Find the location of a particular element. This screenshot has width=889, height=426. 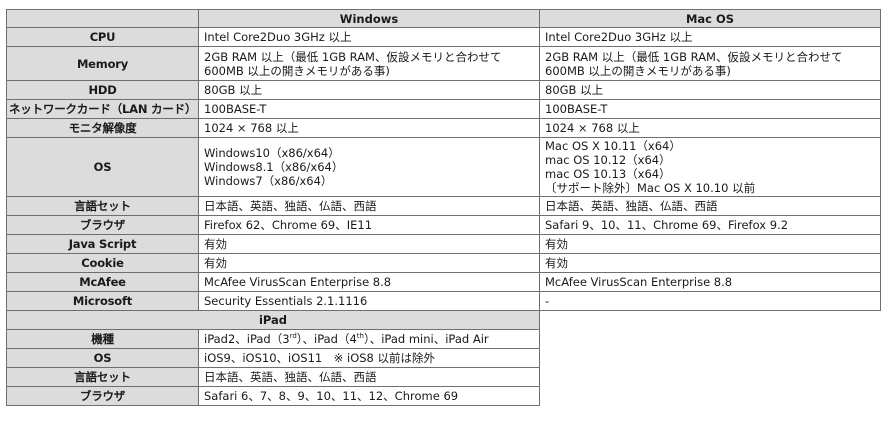

windows-value-cell: Intel Core2Duo 3GHz 以上 is located at coordinates (369, 37).